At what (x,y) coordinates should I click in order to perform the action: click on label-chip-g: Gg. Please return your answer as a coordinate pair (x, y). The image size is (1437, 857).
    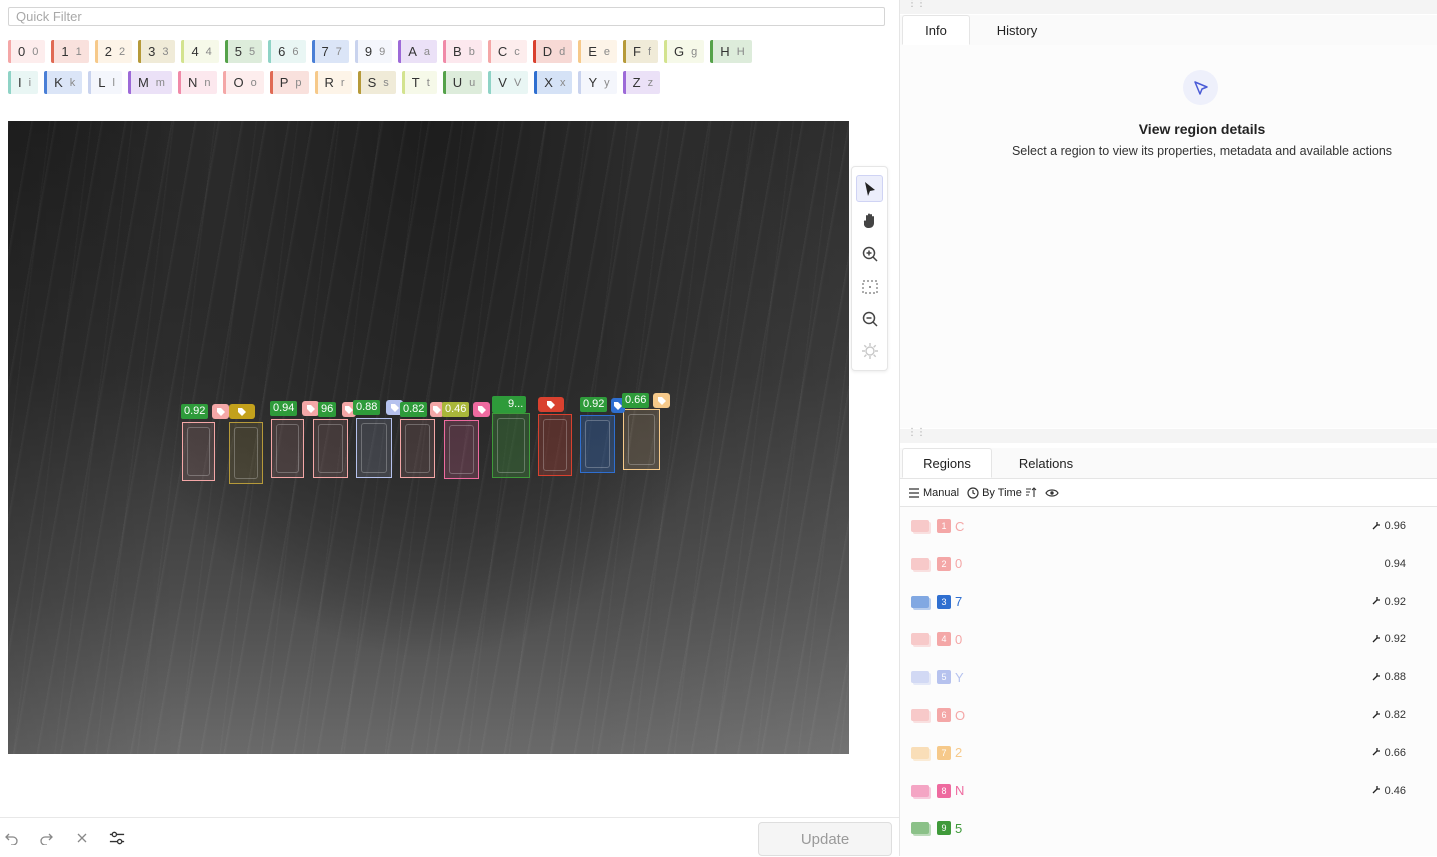
    Looking at the image, I should click on (684, 51).